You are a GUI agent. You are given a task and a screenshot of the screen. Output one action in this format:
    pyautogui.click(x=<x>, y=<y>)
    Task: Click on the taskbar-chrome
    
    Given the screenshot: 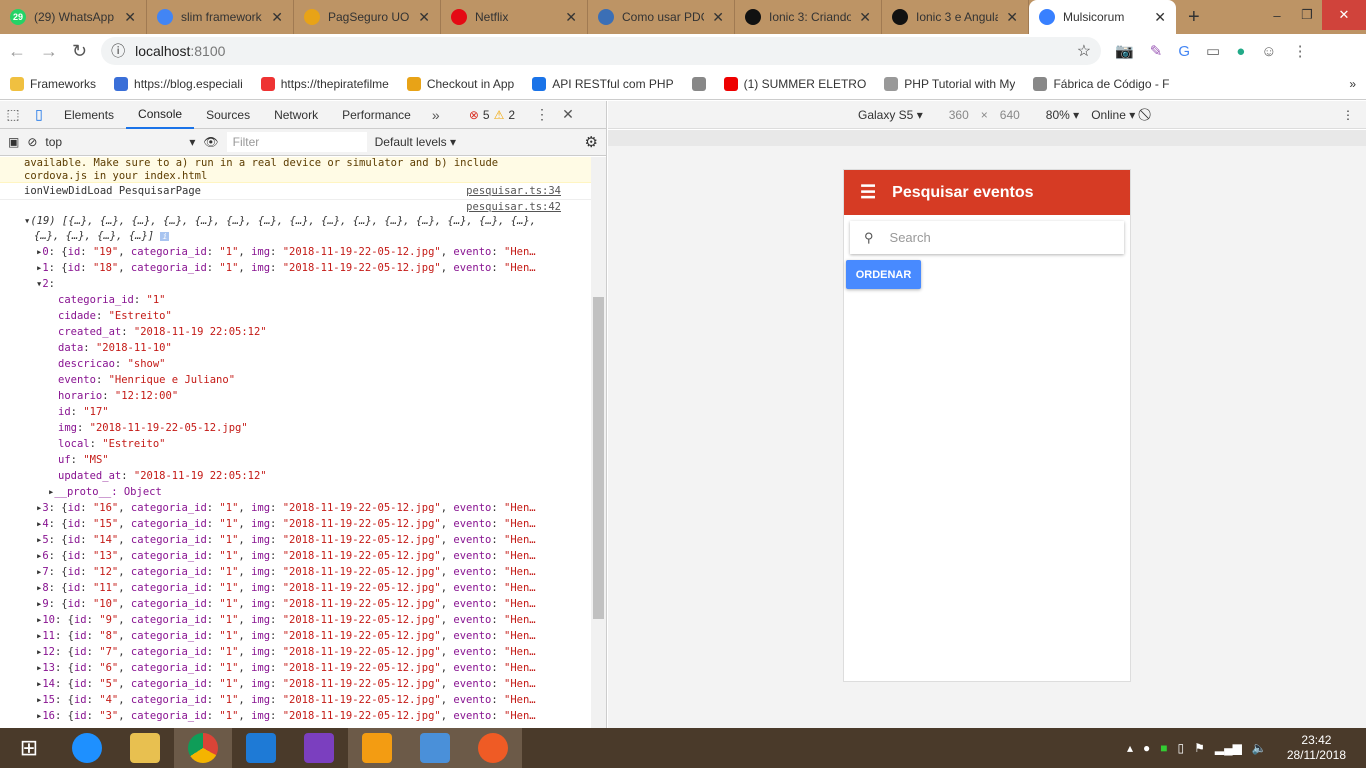 What is the action you would take?
    pyautogui.click(x=203, y=748)
    